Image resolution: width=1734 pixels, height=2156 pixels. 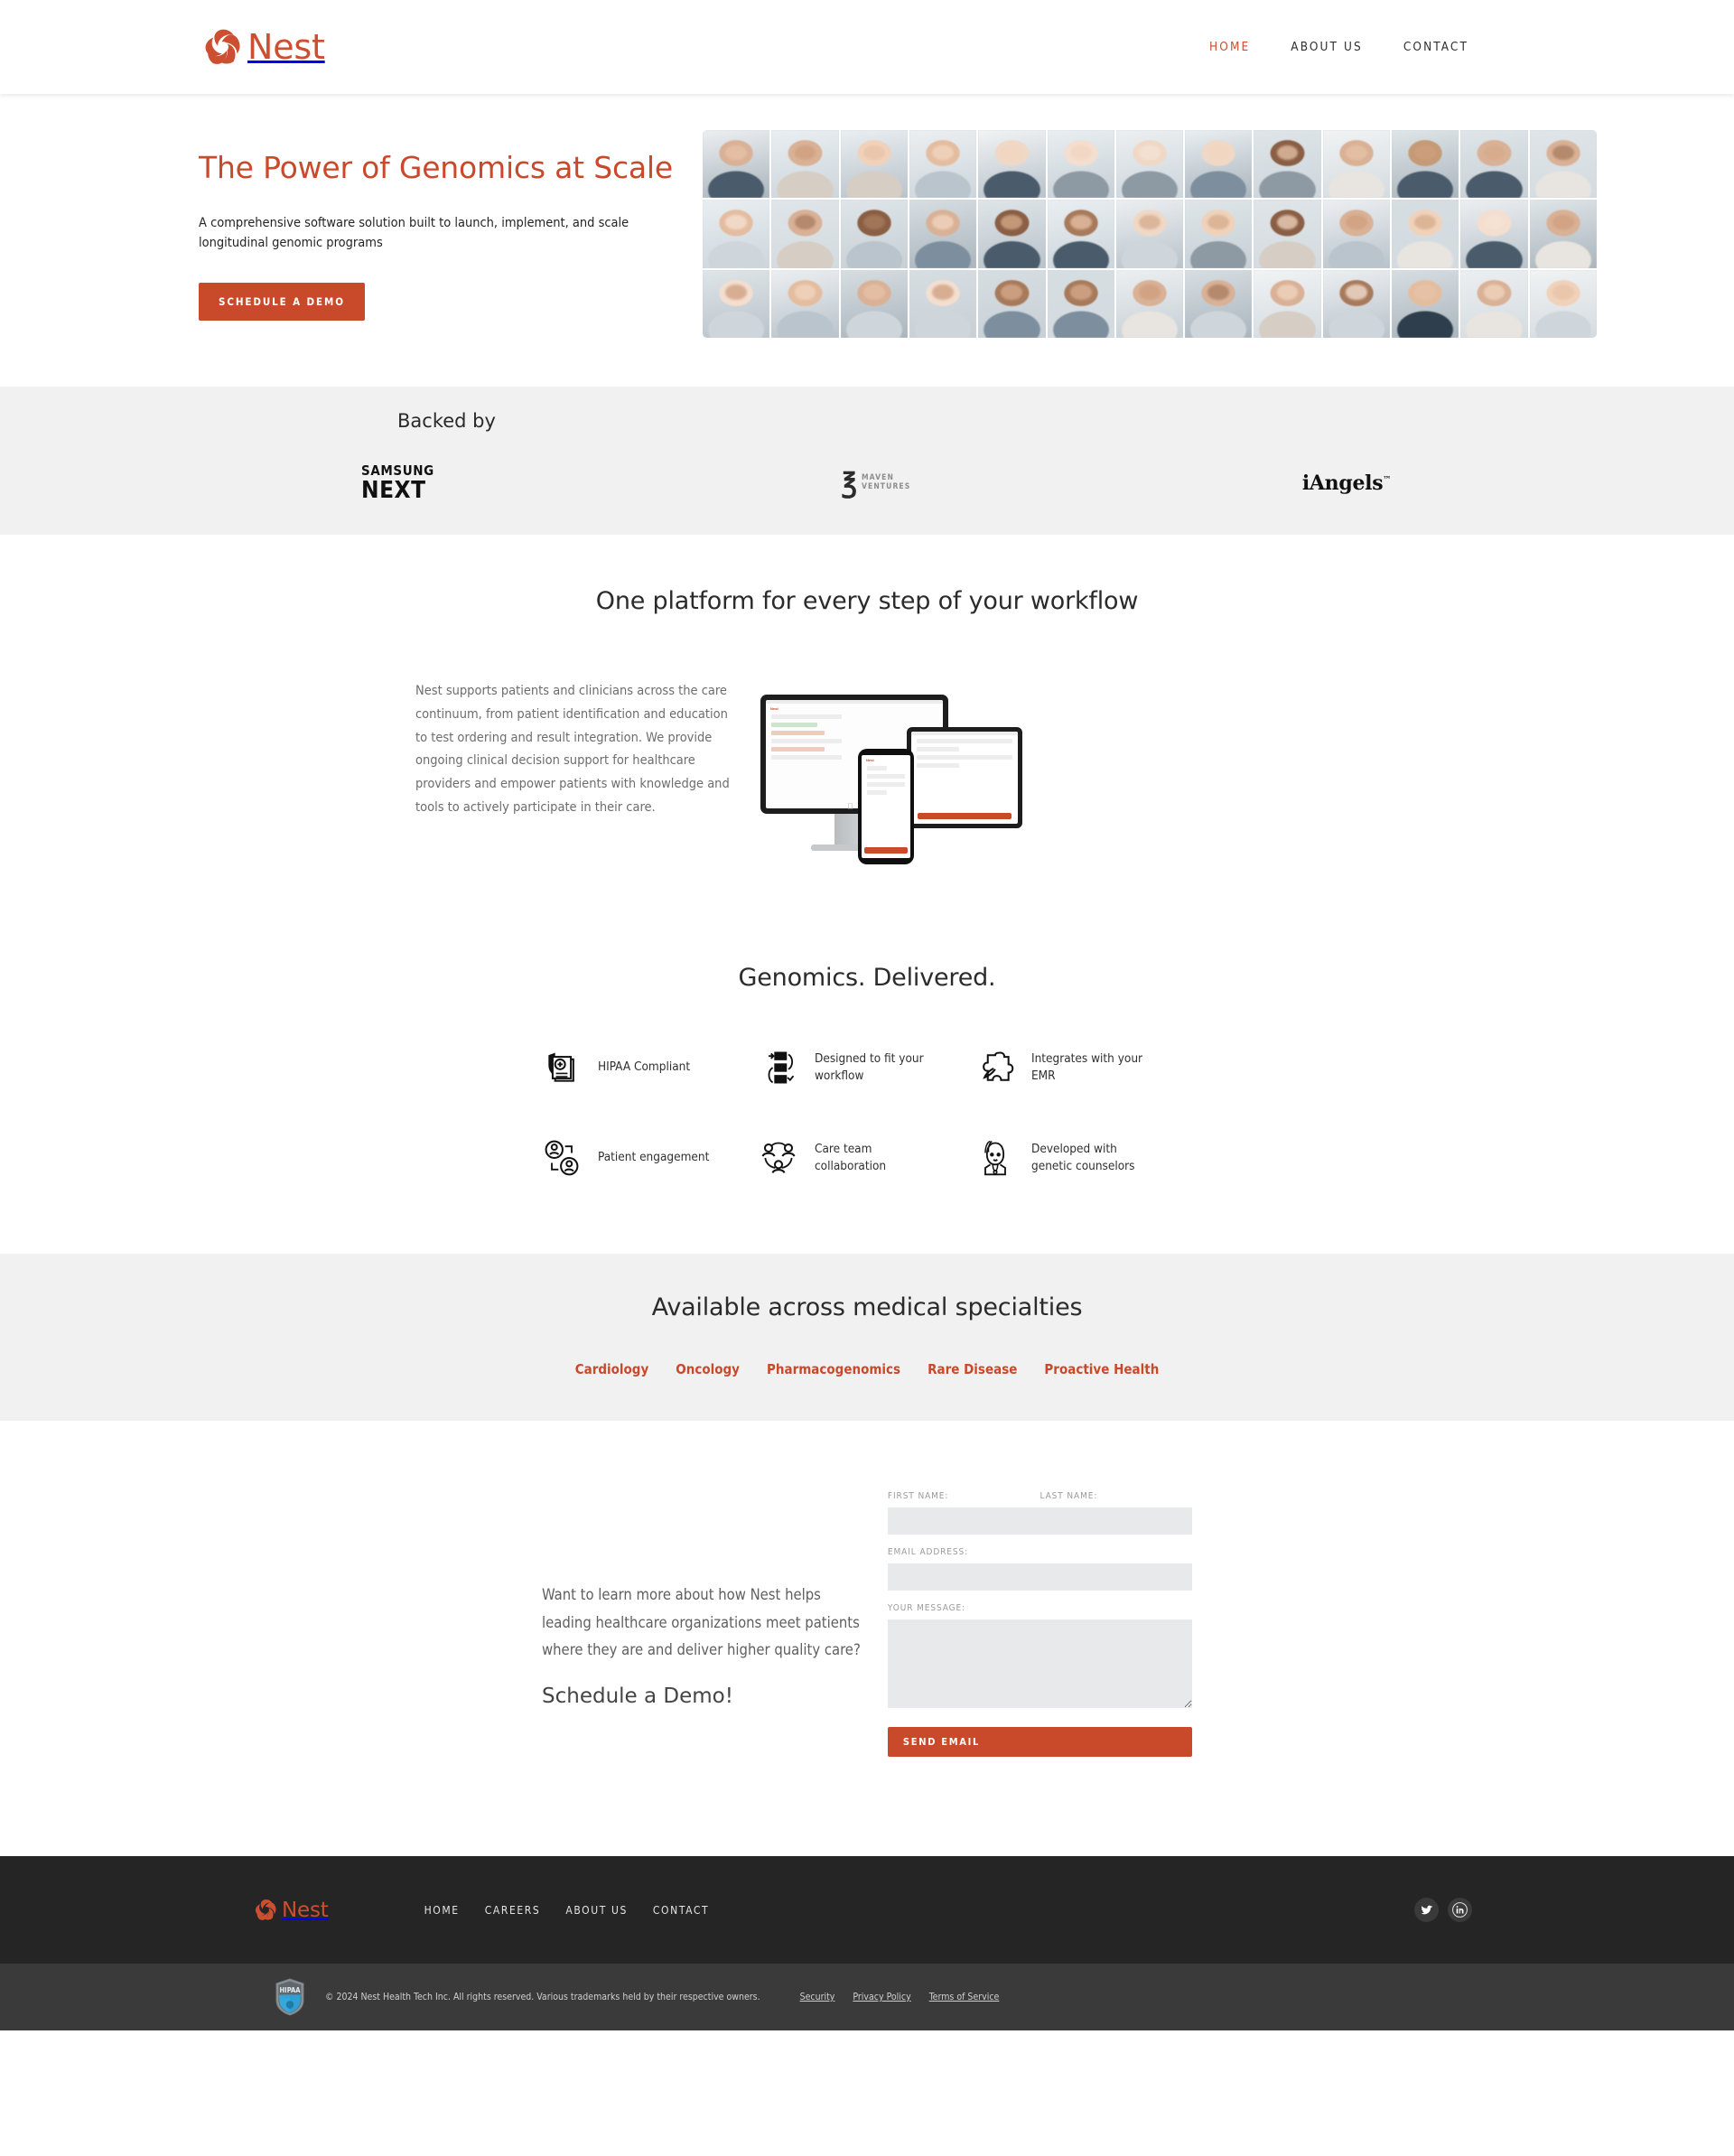 I want to click on footer-nav-about-us: ABOUT US, so click(x=597, y=1911).